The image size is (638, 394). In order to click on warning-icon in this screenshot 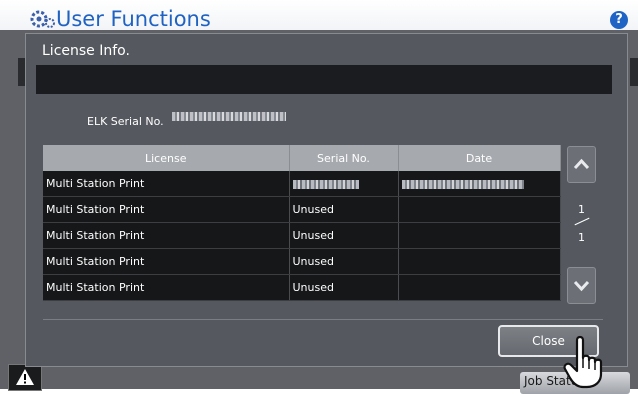, I will do `click(25, 377)`.